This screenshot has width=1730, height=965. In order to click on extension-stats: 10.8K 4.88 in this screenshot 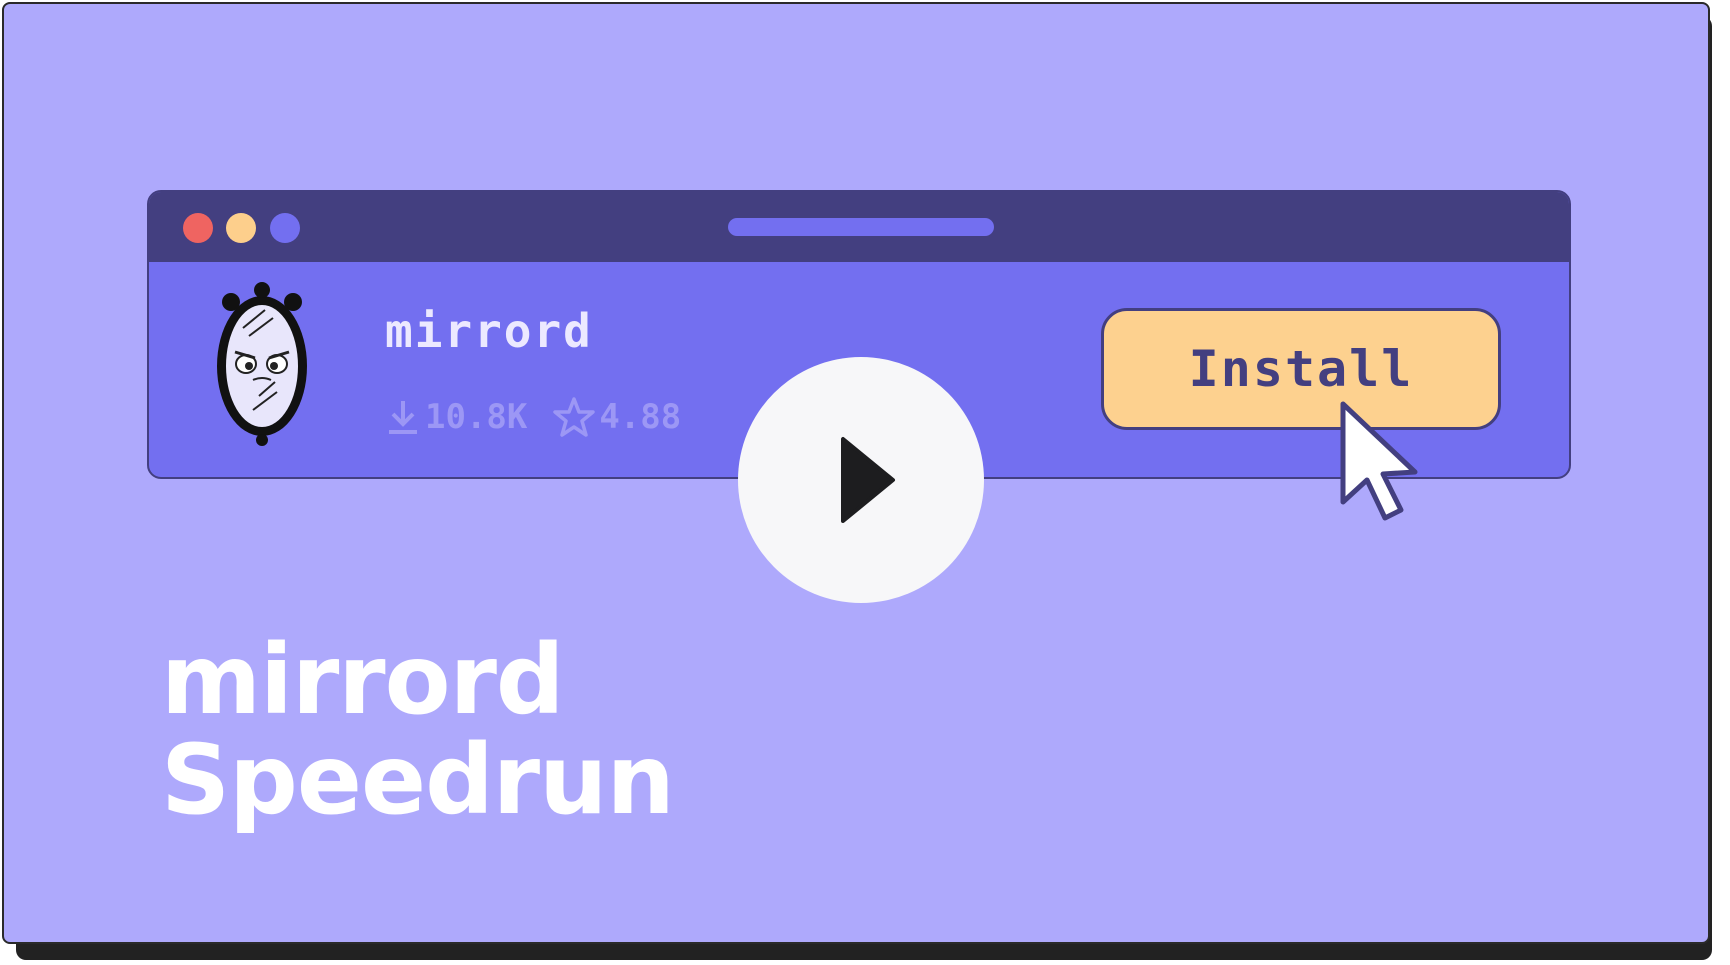, I will do `click(546, 417)`.